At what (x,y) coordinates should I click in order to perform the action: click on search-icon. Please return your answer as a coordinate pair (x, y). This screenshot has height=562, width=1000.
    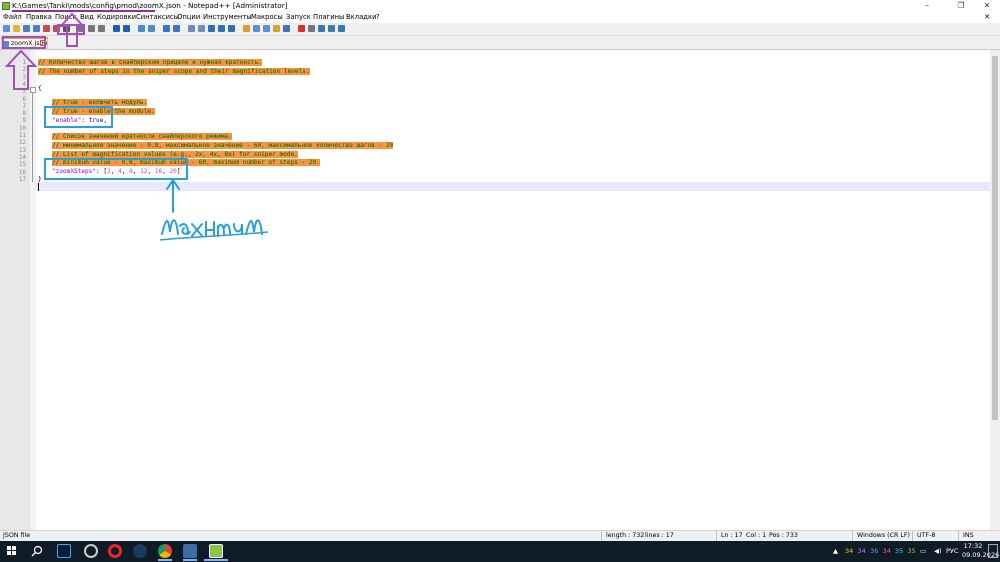
    Looking at the image, I should click on (37, 551).